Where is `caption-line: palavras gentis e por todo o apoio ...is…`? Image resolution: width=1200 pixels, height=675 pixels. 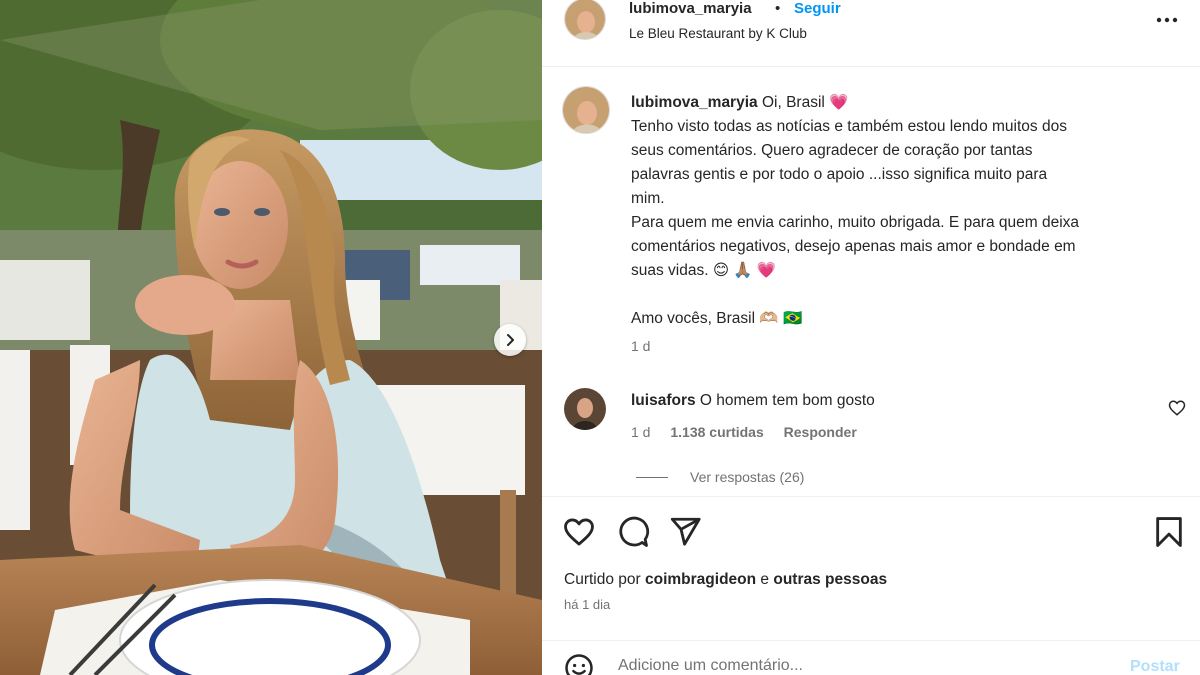
caption-line: palavras gentis e por todo o apoio ...is… is located at coordinates (839, 174).